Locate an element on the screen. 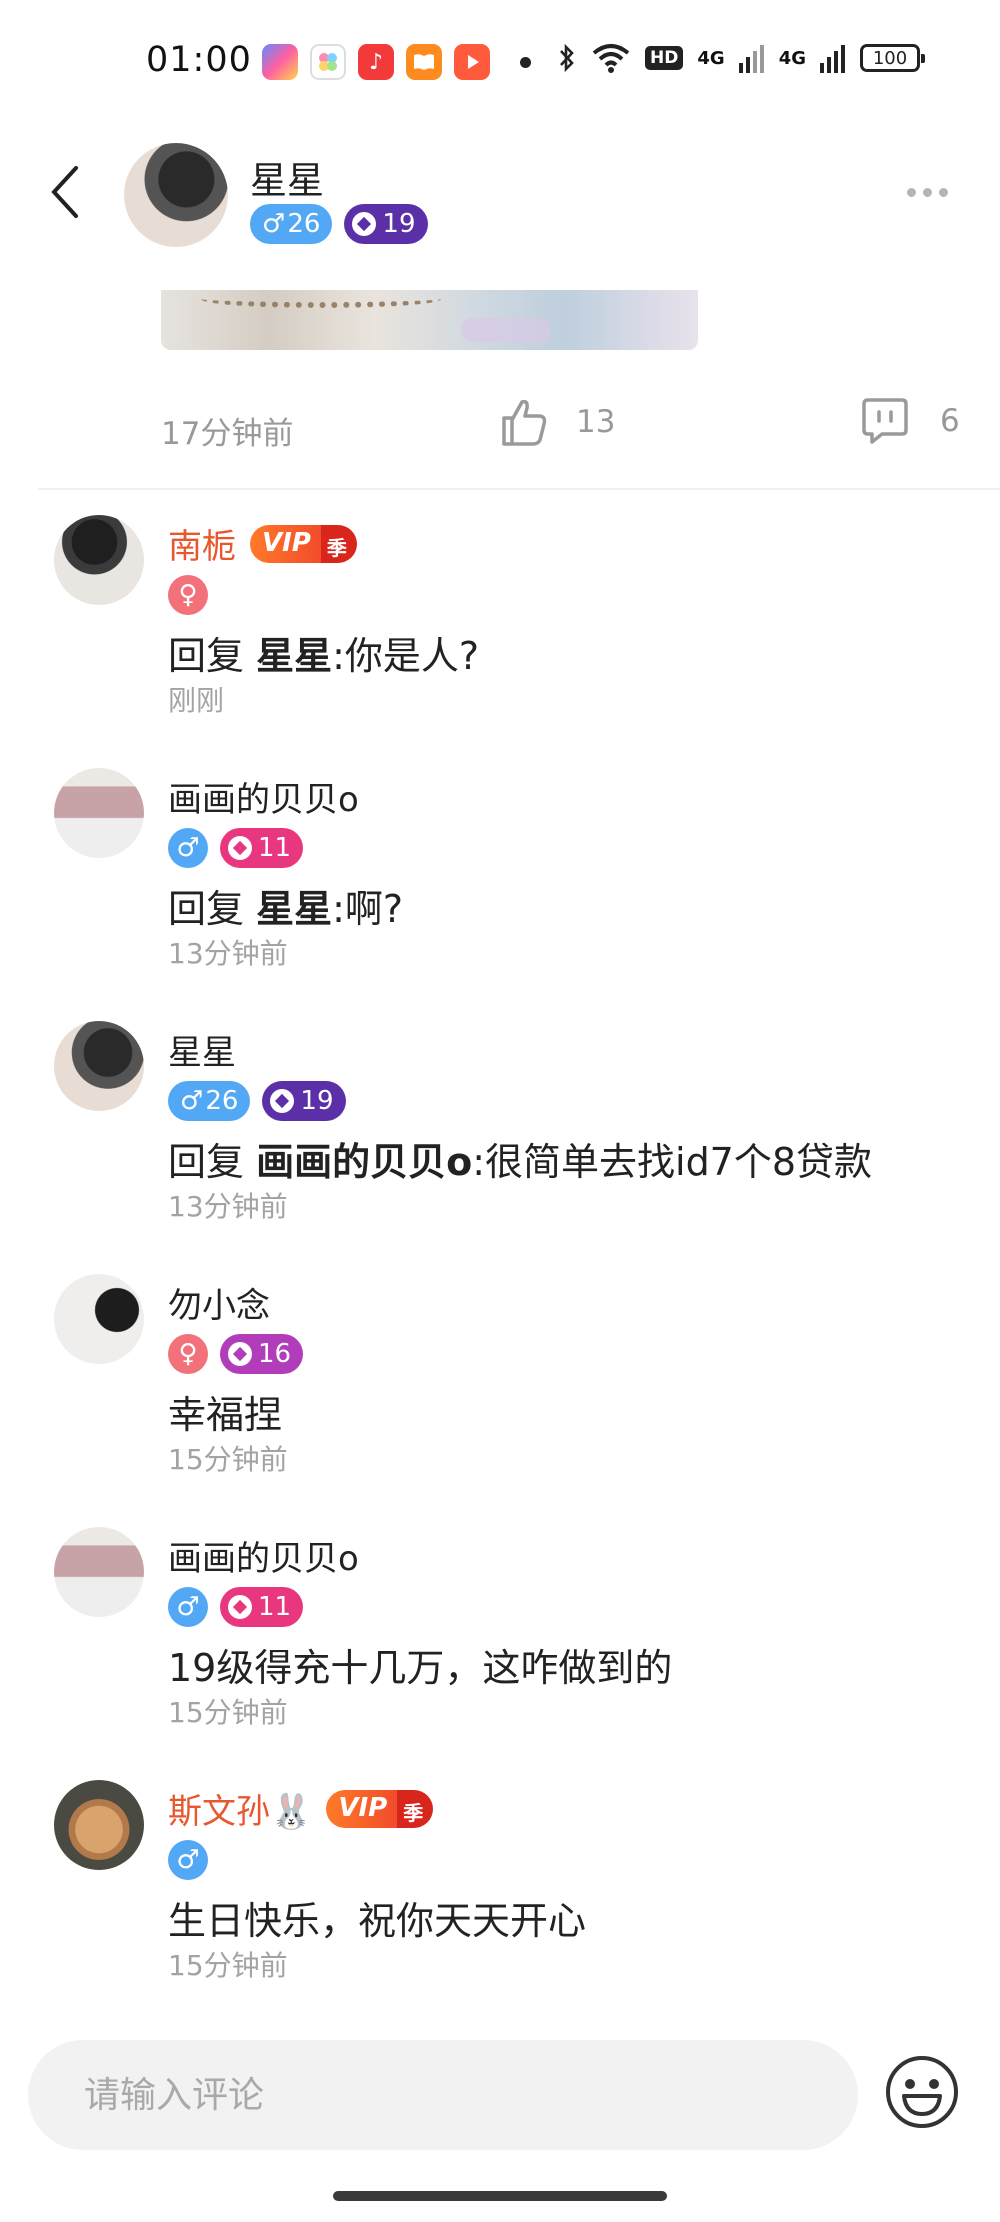 The width and height of the screenshot is (1000, 2222). signal-1-icon is located at coordinates (751, 59).